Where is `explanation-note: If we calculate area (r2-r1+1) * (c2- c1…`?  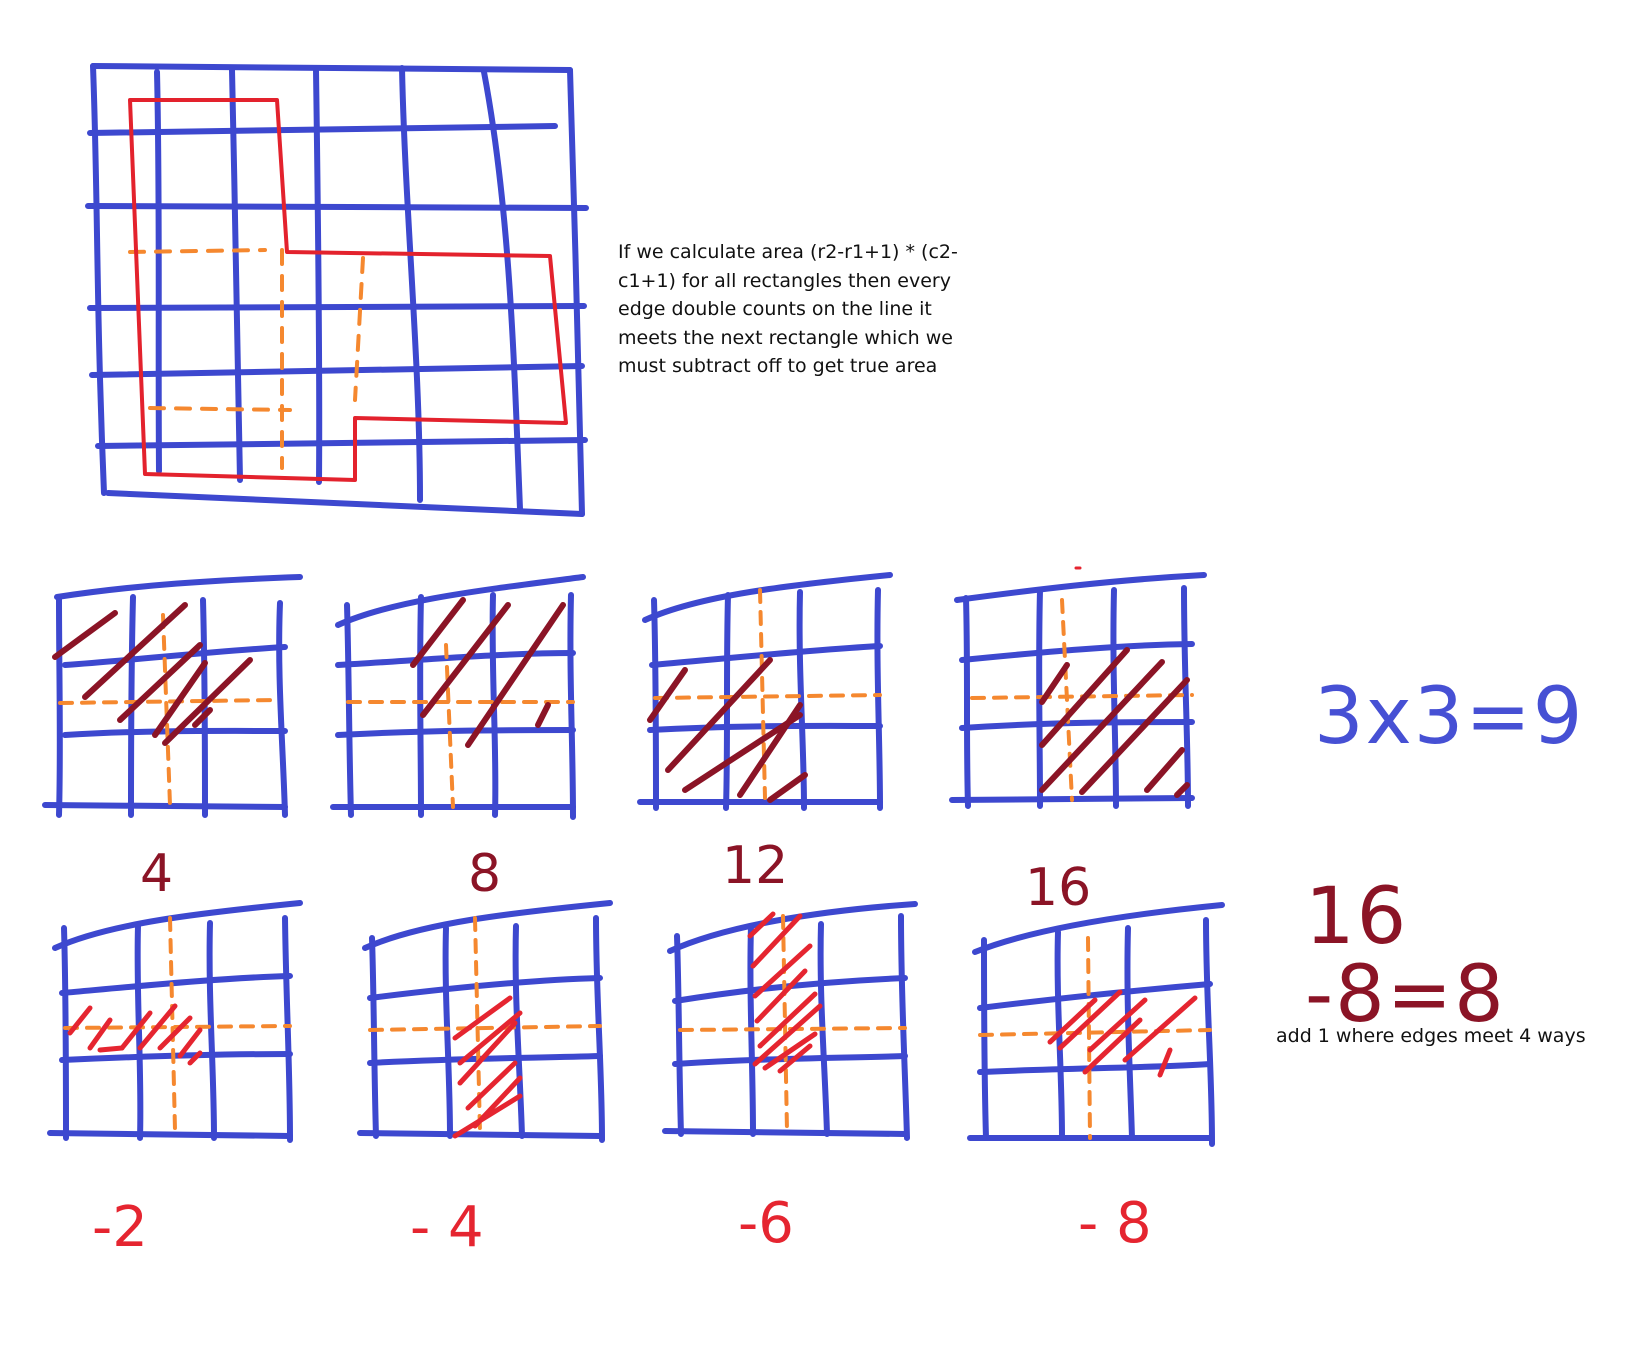 explanation-note: If we calculate area (r2-r1+1) * (c2- c1… is located at coordinates (788, 309).